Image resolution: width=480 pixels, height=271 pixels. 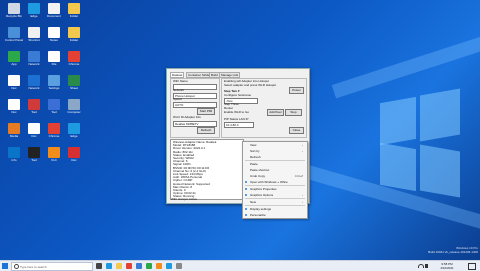 What do you see at coordinates (253, 145) in the screenshot?
I see `menu-item-label: View` at bounding box center [253, 145].